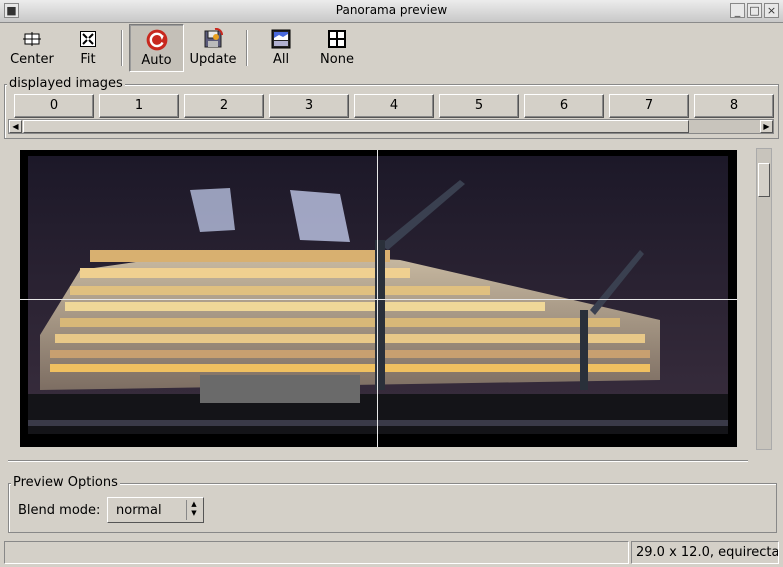  I want to click on minimize-button: _, so click(737, 10).